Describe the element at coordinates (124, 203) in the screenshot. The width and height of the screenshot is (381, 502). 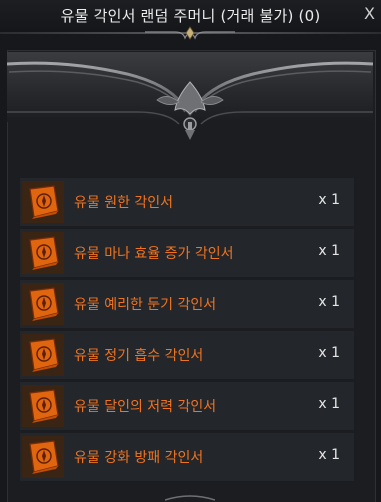
I see `item-name: 유물 원한 각인서` at that location.